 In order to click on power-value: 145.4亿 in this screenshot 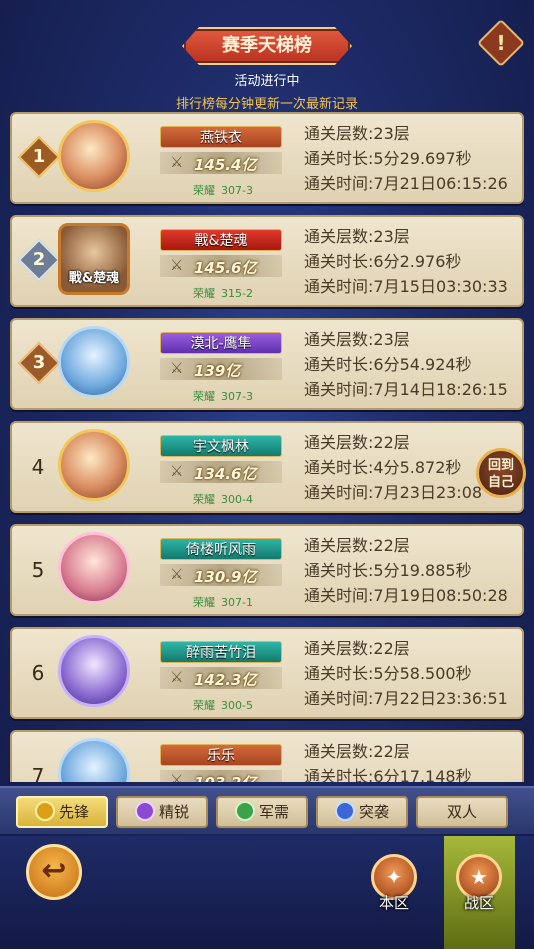, I will do `click(225, 165)`.